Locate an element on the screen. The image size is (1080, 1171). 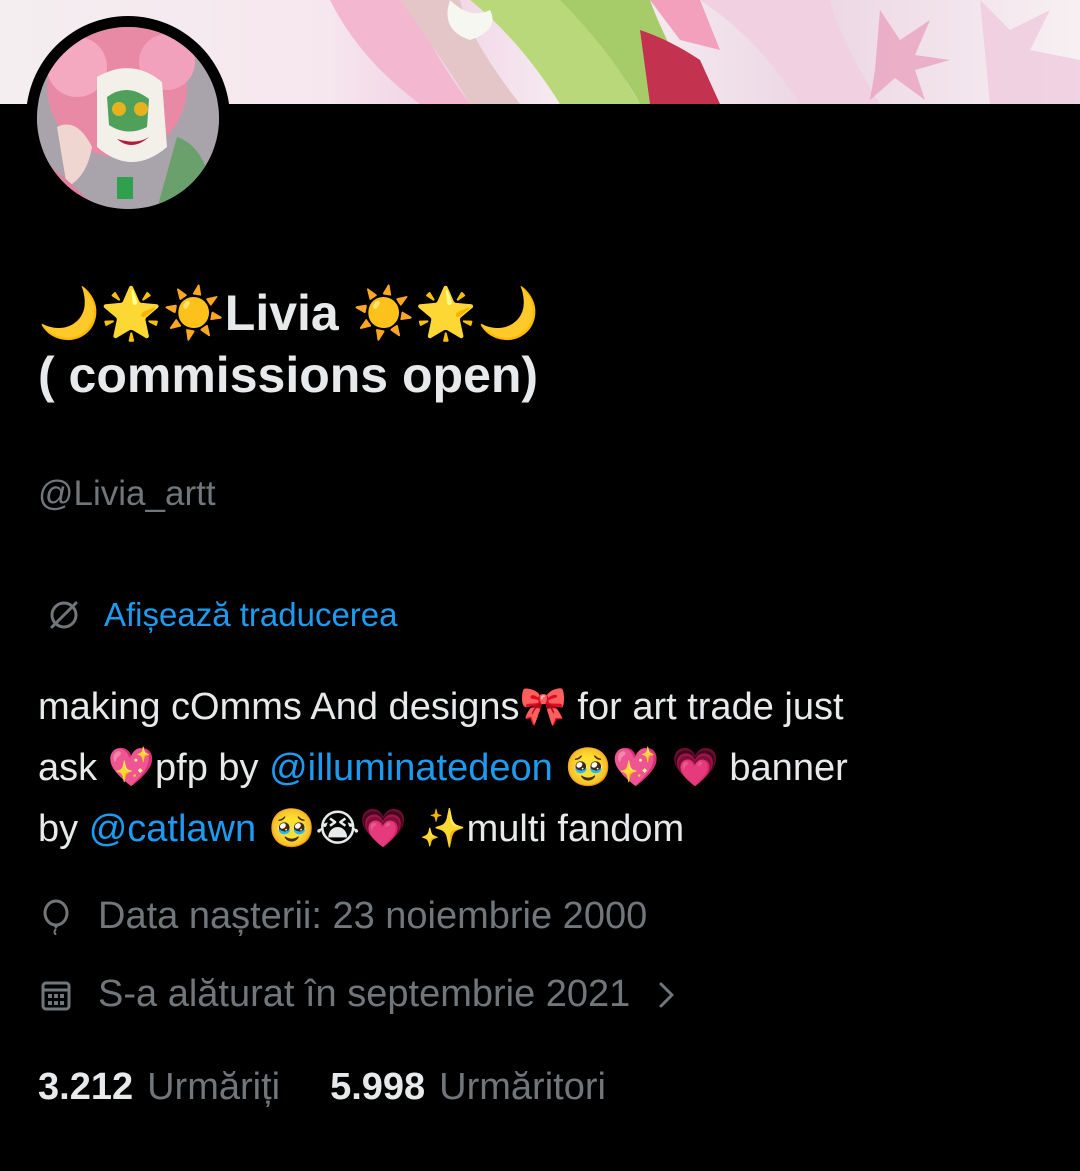
bio-line-2: ask 💖pfp by @illuminatedeon 🥹💖 💗 banner is located at coordinates (543, 767).